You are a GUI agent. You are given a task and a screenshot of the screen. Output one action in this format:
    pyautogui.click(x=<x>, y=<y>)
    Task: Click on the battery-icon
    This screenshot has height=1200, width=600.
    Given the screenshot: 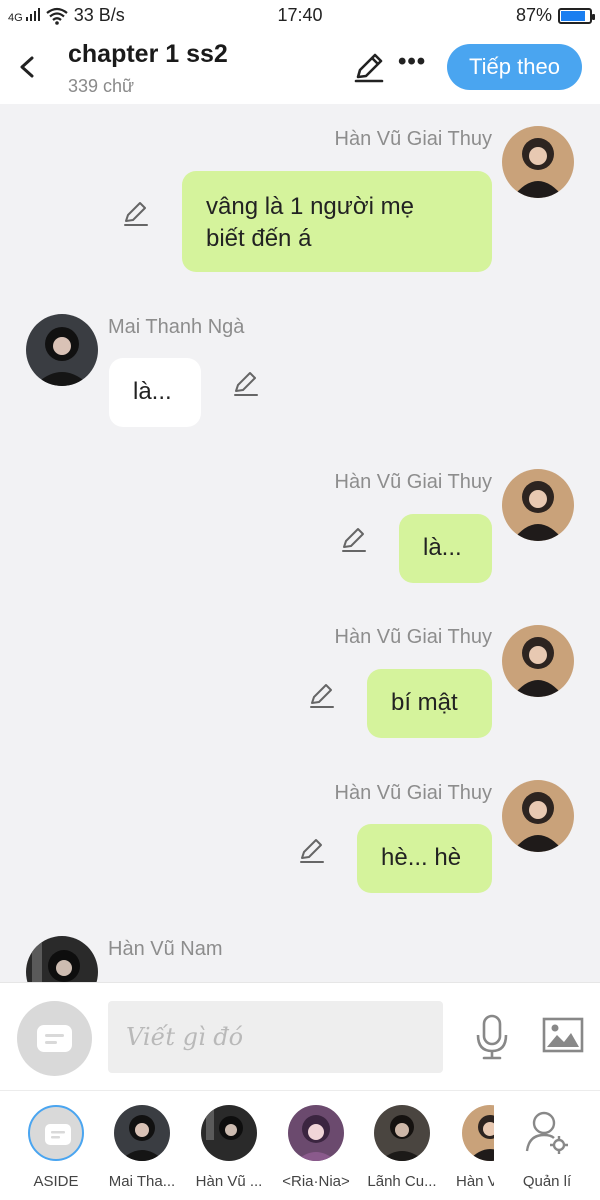 What is the action you would take?
    pyautogui.click(x=576, y=15)
    